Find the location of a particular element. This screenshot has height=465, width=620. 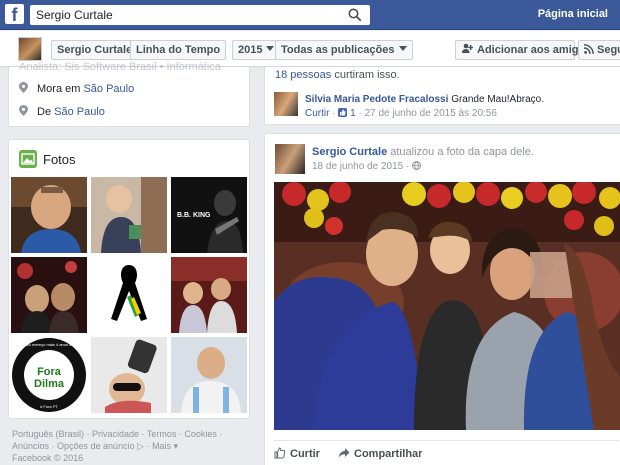

add-friend-button: Adicionar aos amigos is located at coordinates (523, 50).